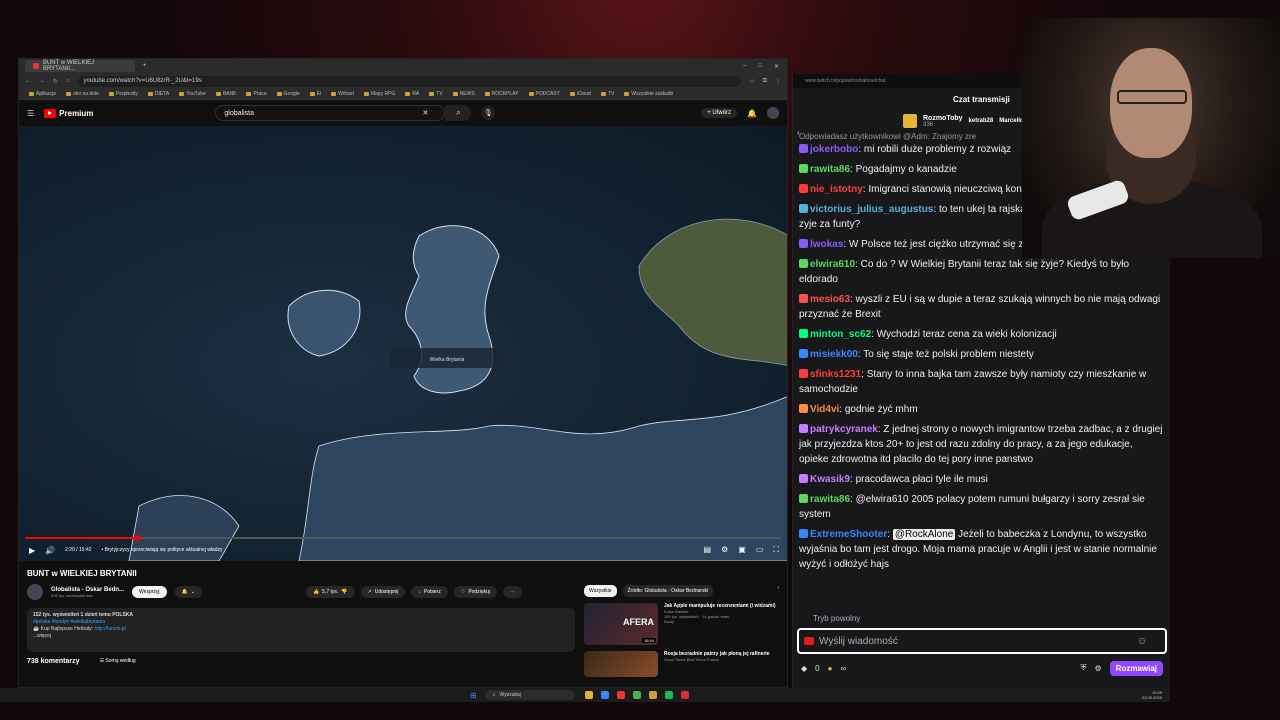  I want to click on video-thumbnail, so click(621, 664).